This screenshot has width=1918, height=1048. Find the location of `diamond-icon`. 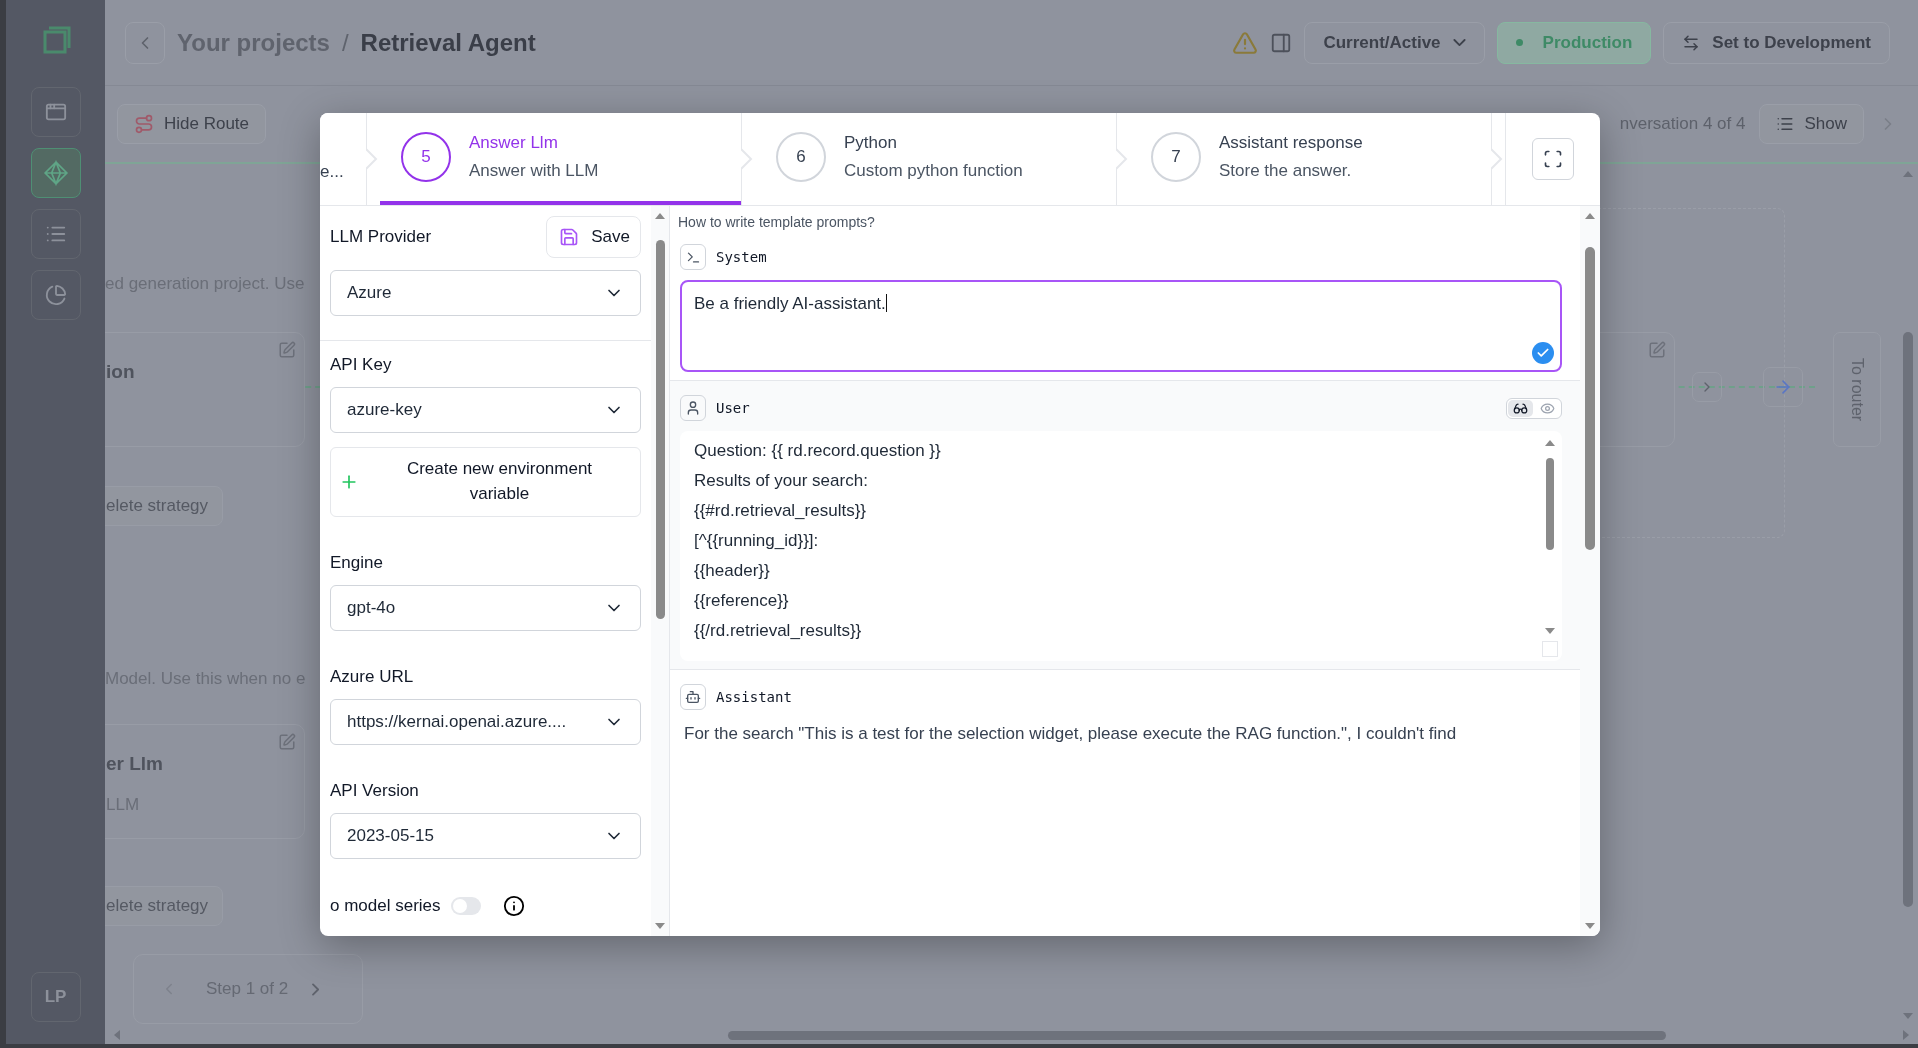

diamond-icon is located at coordinates (55, 173).